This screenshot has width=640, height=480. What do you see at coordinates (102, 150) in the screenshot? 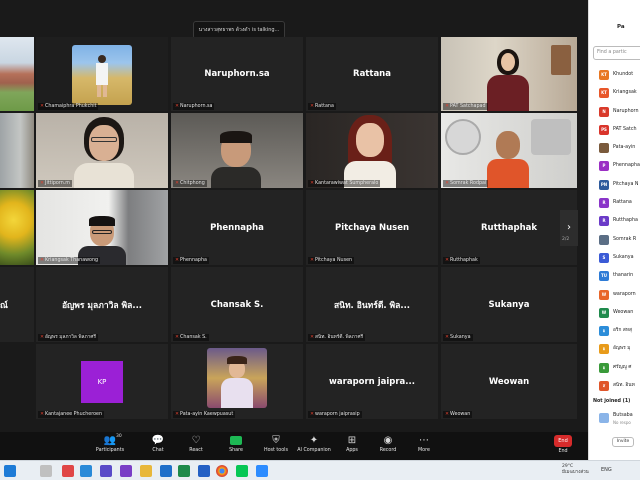
I see `video-tile: ✕Jittiporn.m` at bounding box center [102, 150].